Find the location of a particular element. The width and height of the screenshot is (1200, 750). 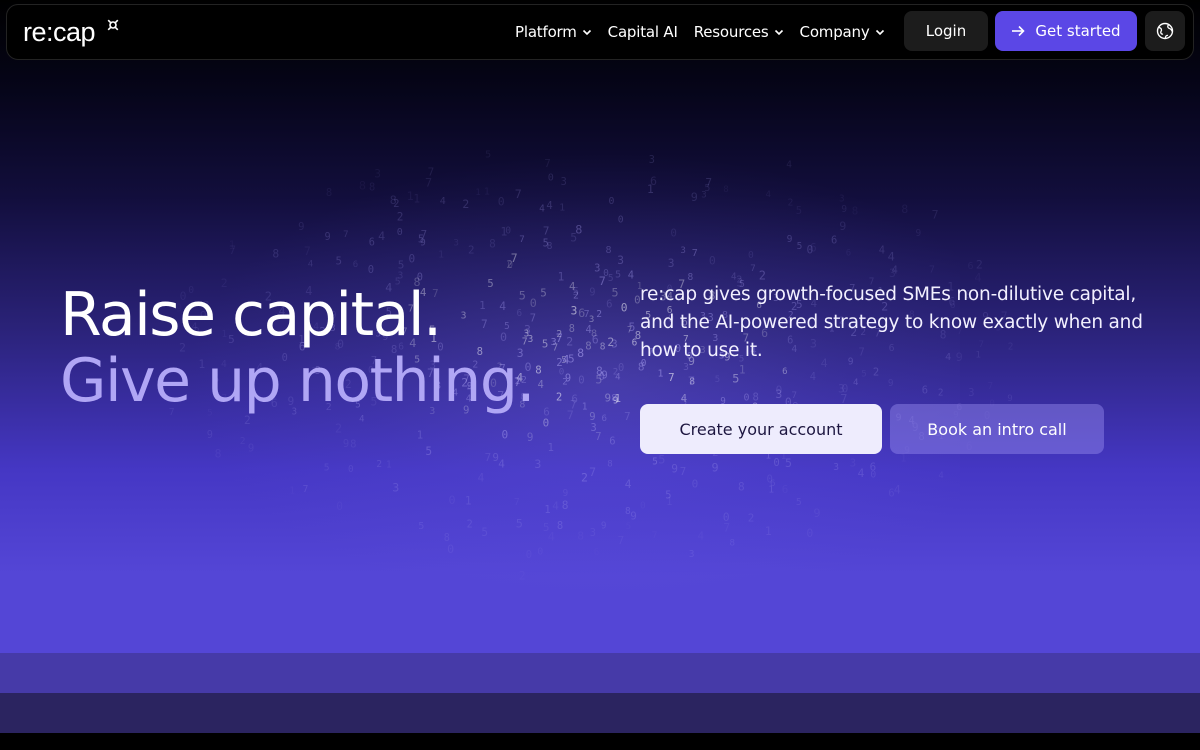

hero-headline: Raise capital. Give up nothing. is located at coordinates (298, 348).